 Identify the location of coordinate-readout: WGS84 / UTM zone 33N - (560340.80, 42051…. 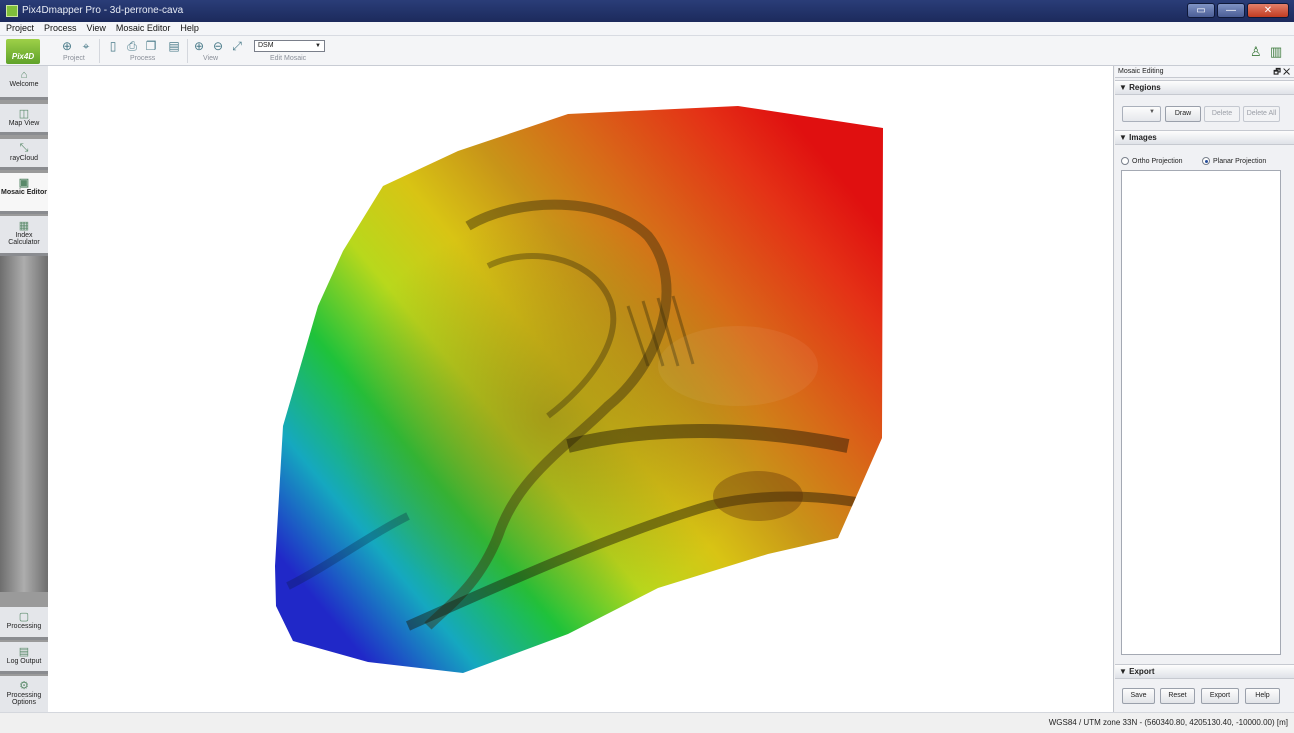
(1168, 722).